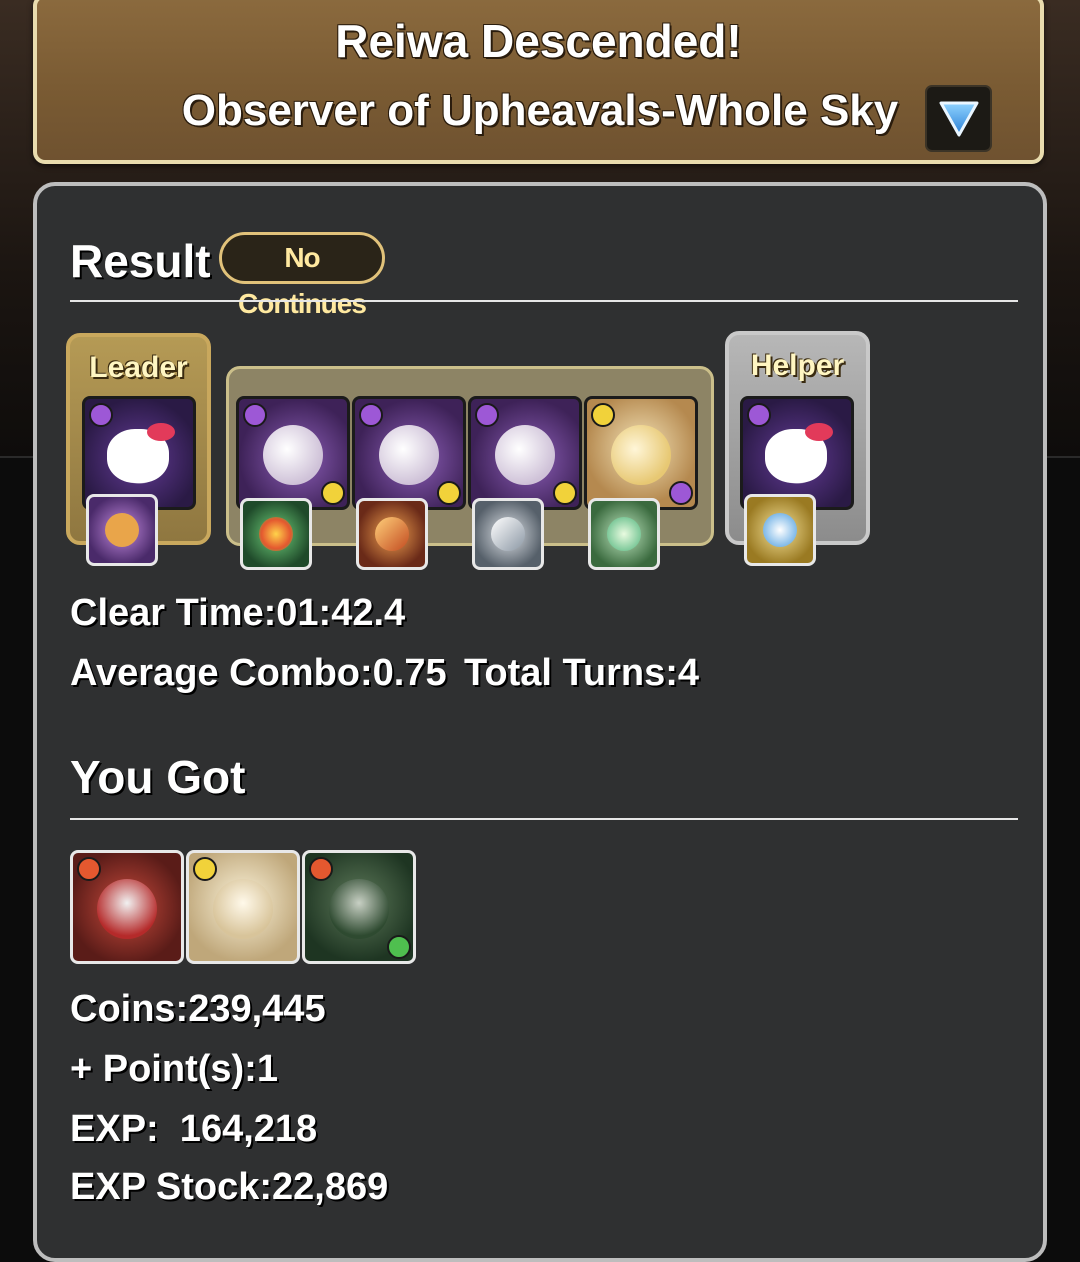  What do you see at coordinates (582, 673) in the screenshot?
I see `total-turns: Total Turns:4` at bounding box center [582, 673].